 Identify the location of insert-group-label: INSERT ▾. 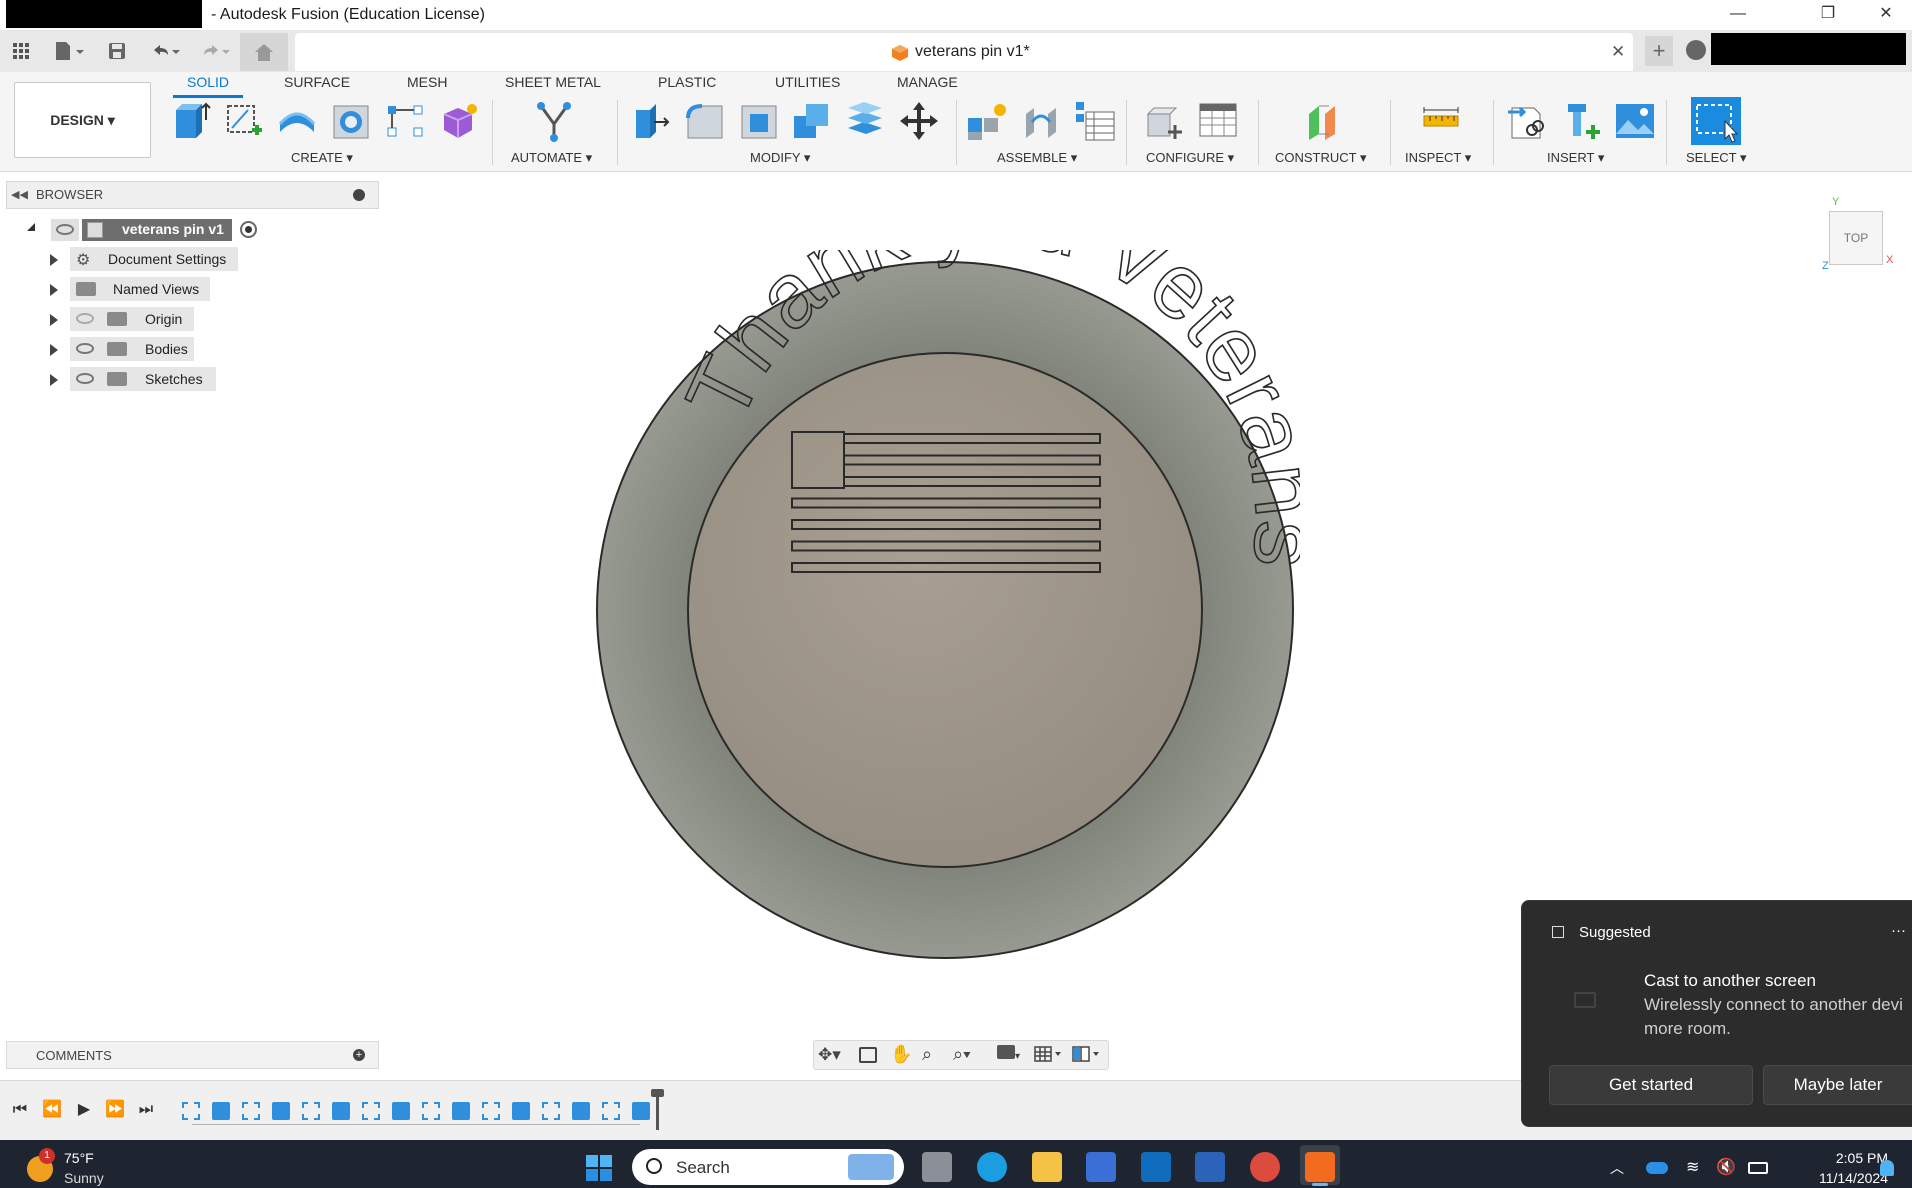
(1575, 158).